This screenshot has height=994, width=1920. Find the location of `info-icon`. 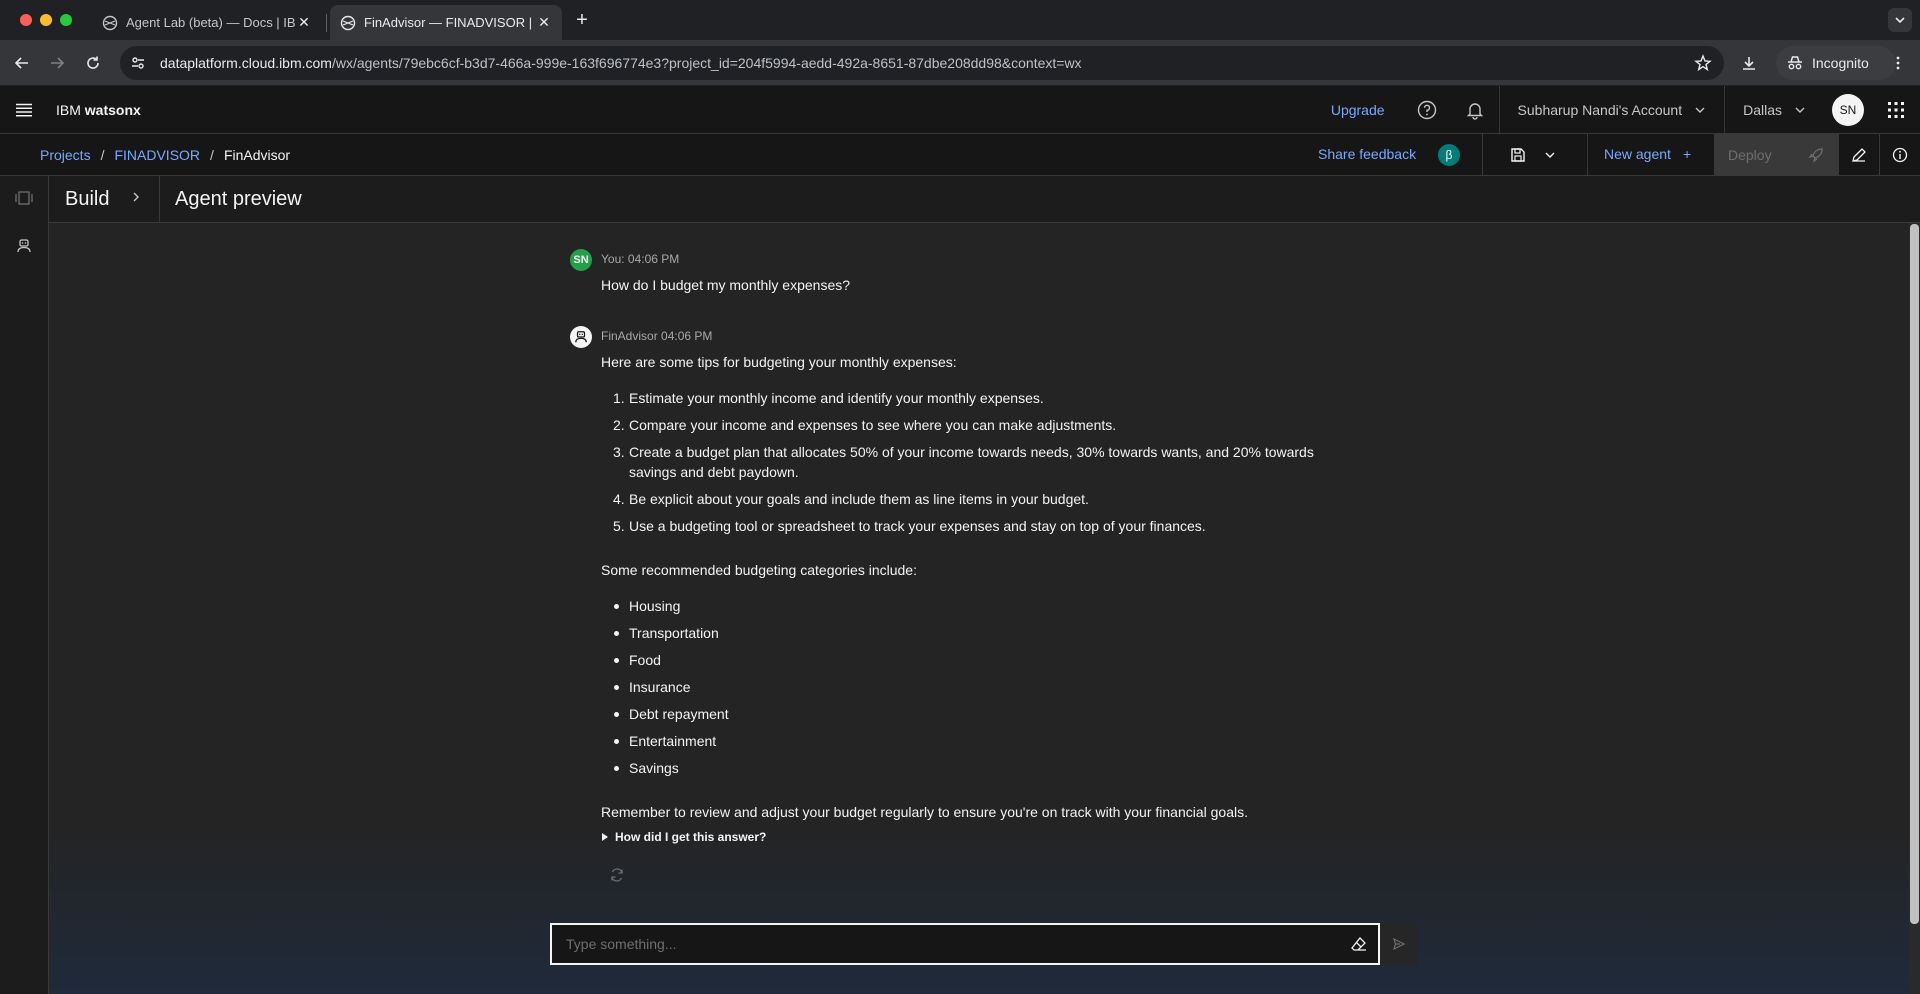

info-icon is located at coordinates (1899, 155).